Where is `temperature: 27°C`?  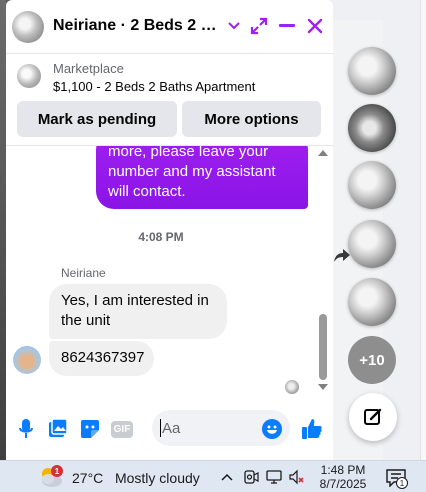 temperature: 27°C is located at coordinates (88, 478).